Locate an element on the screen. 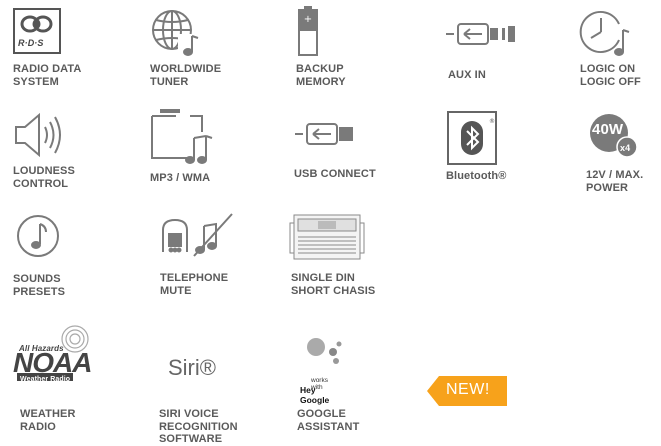  usb-plug-icon is located at coordinates (326, 134).